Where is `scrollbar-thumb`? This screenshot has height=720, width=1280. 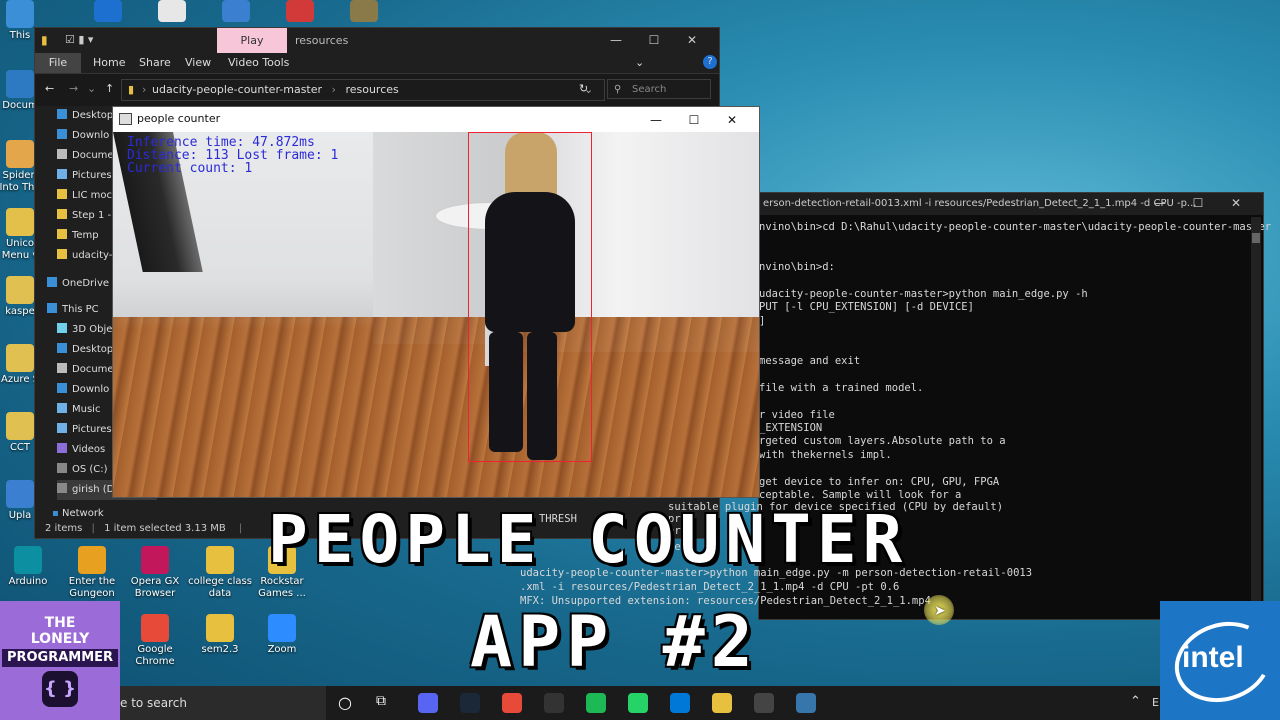 scrollbar-thumb is located at coordinates (1256, 238).